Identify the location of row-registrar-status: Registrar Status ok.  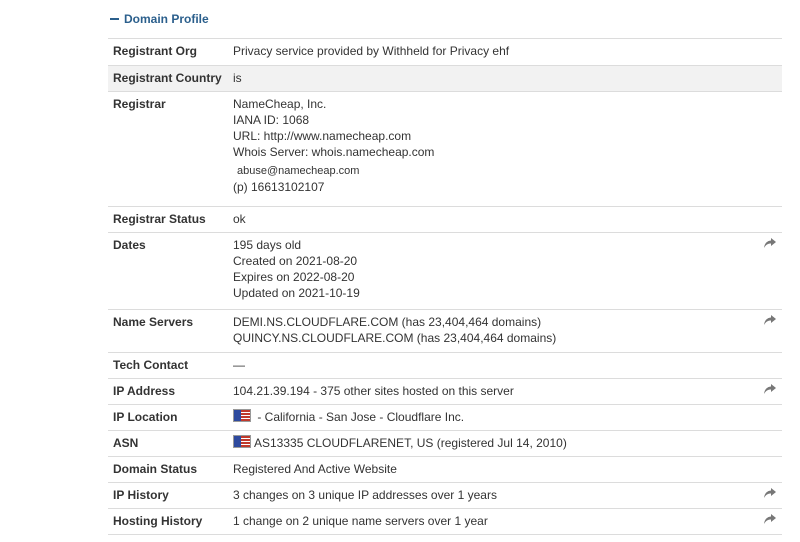
(445, 219).